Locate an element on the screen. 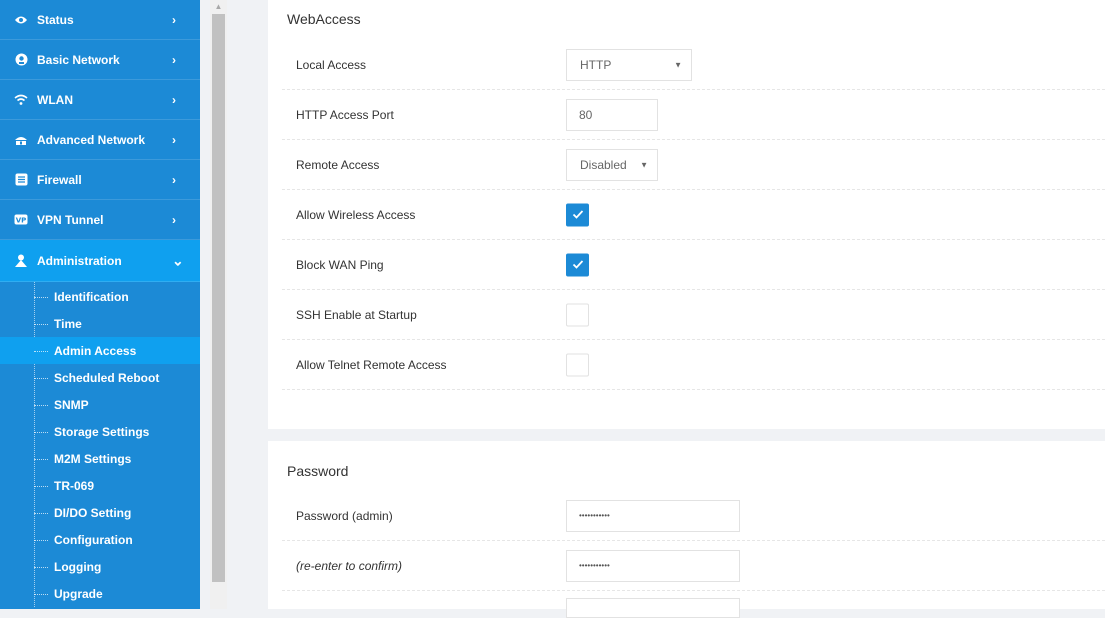 This screenshot has width=1105, height=618. submenu-tr-069: TR-069 is located at coordinates (100, 485).